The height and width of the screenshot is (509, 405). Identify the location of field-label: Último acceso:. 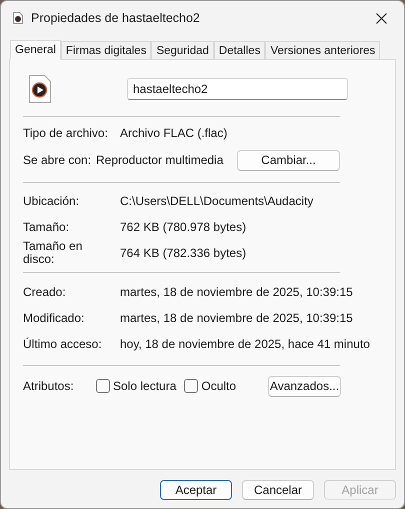
(63, 344).